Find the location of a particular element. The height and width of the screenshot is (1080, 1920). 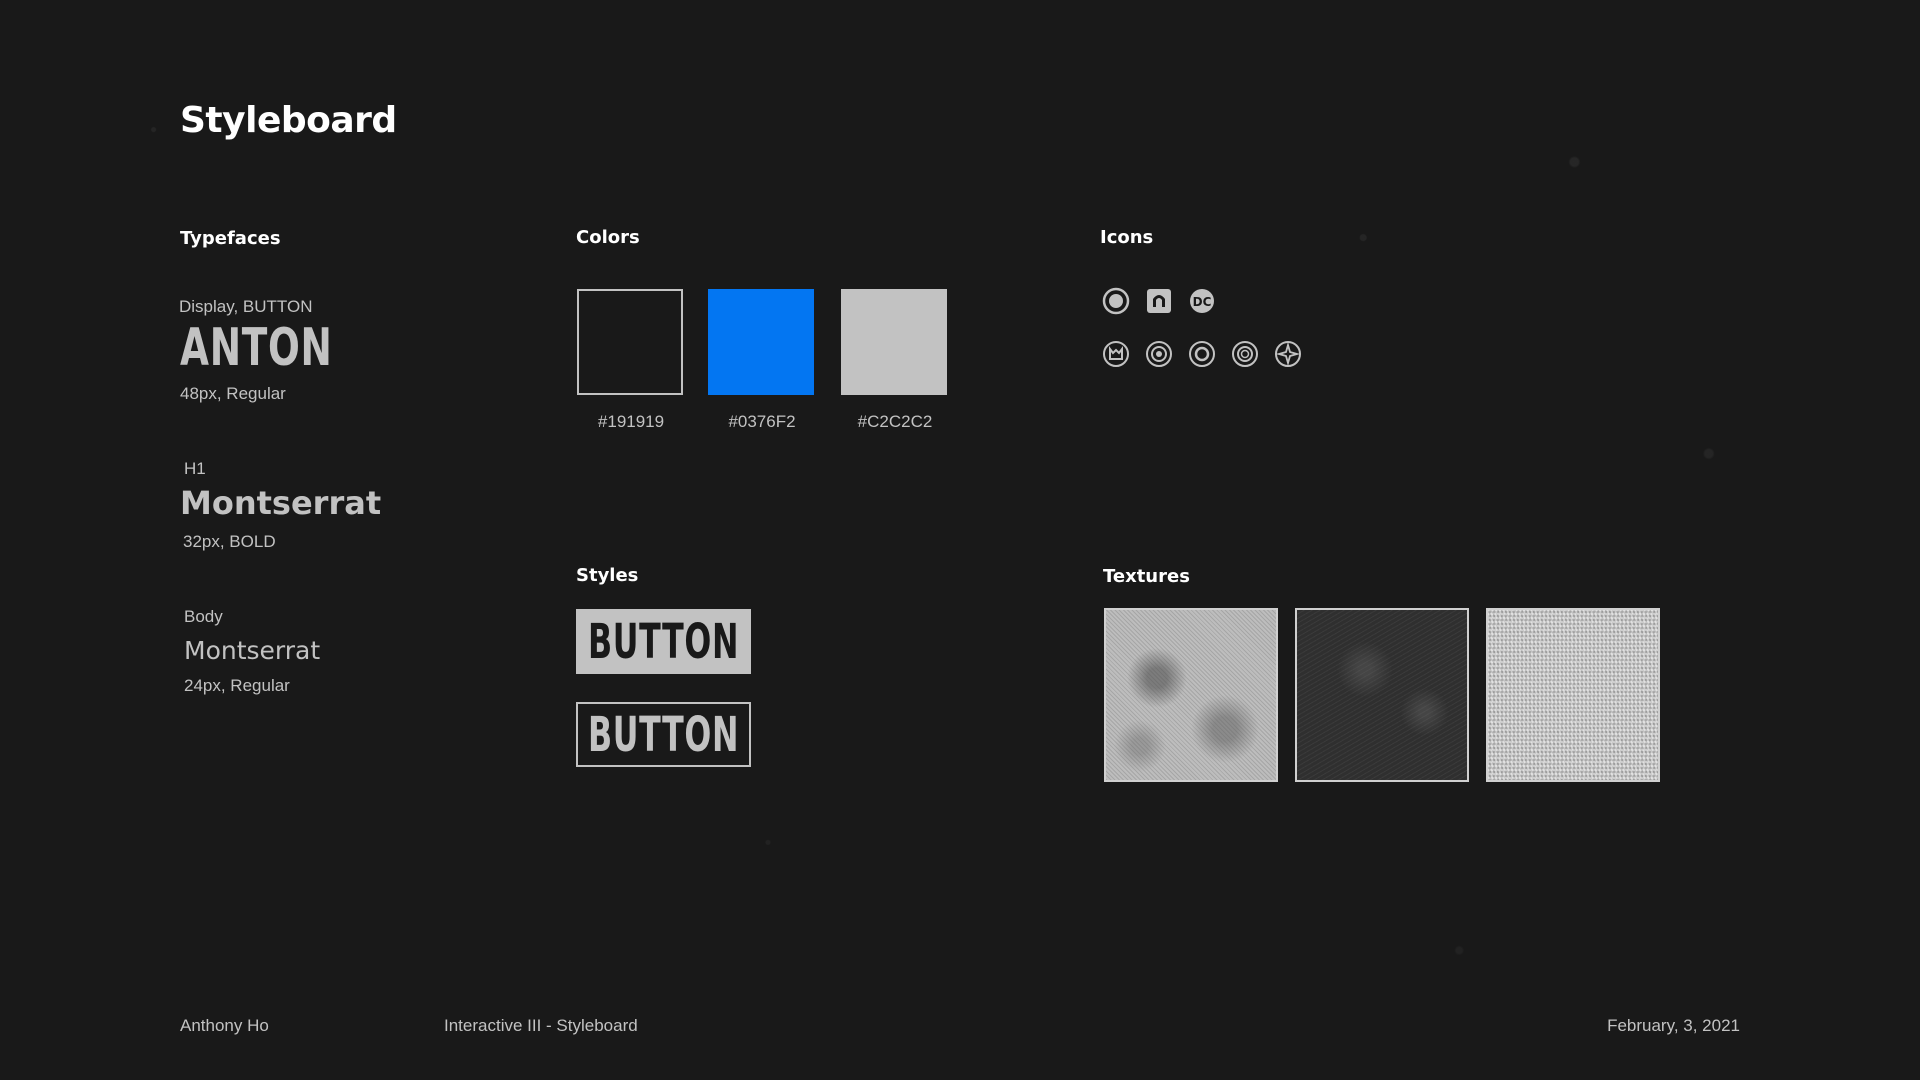

button-filled-label: BUTTON is located at coordinates (663, 641).